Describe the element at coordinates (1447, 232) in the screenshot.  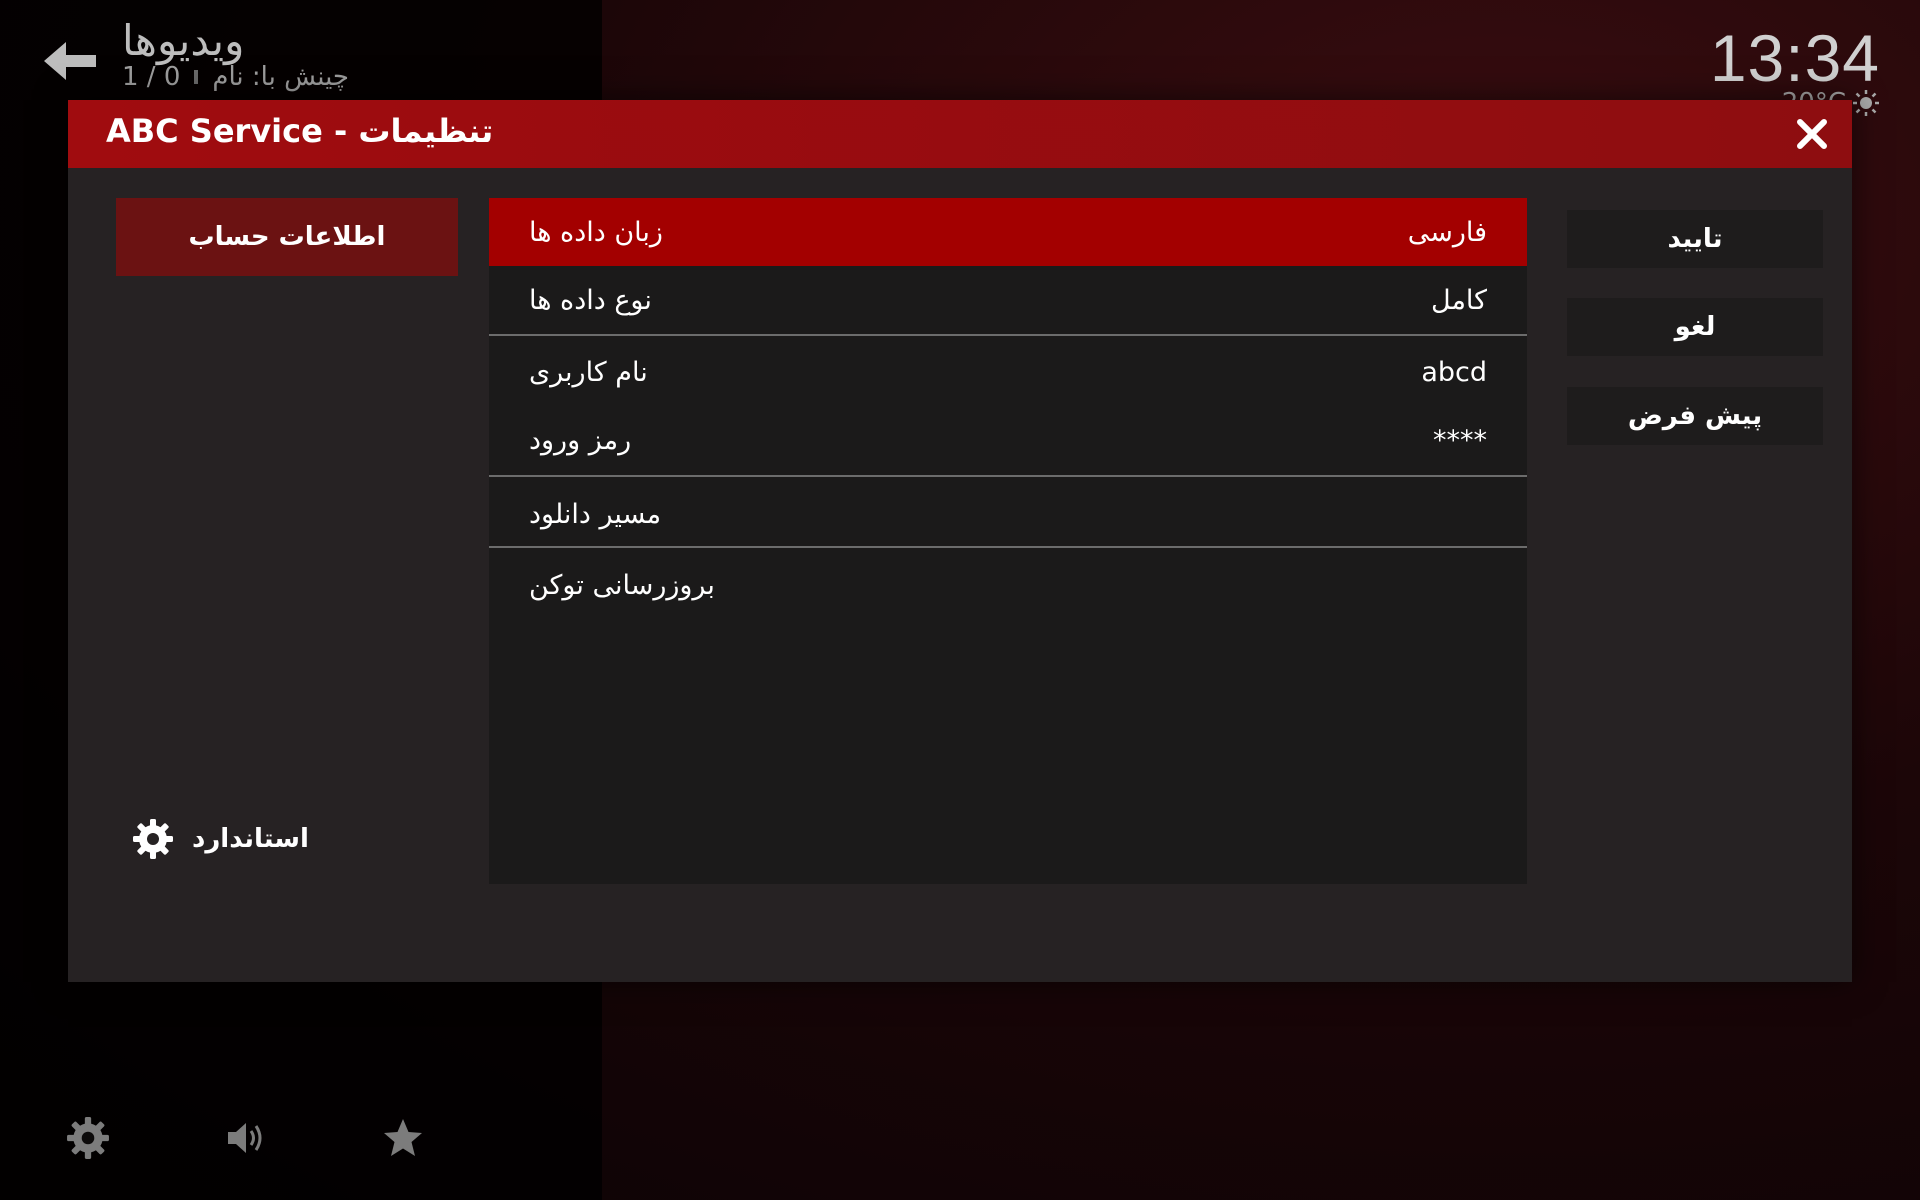
I see `setting-value: فارسی` at that location.